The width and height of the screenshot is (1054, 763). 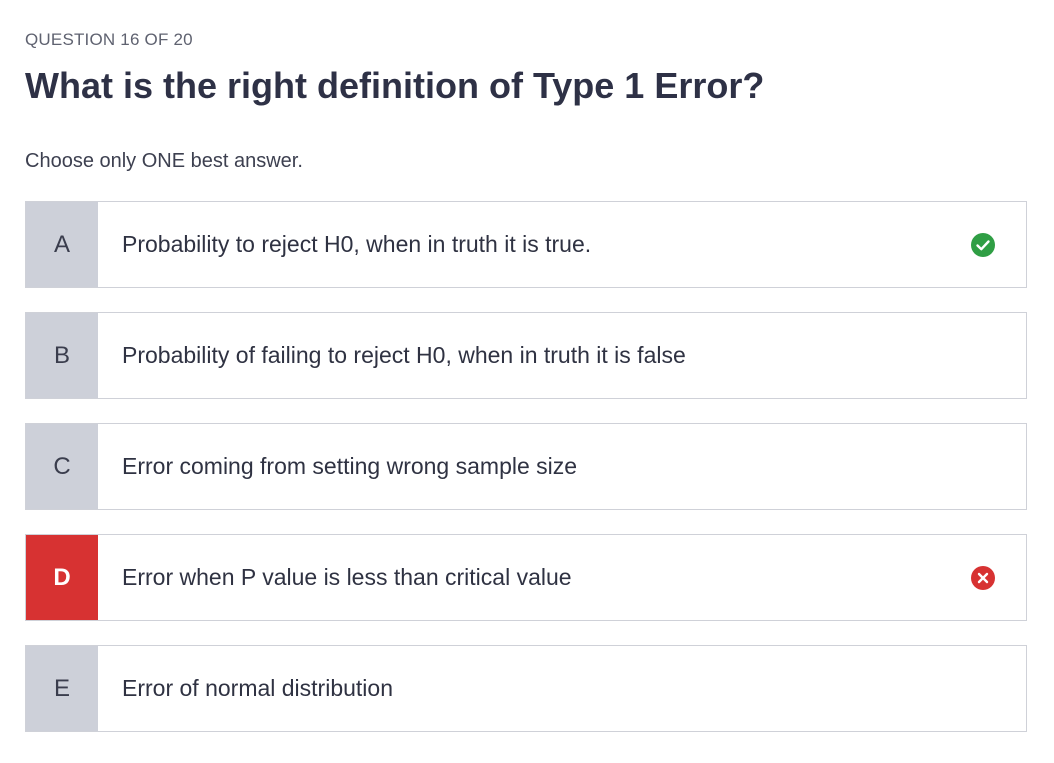 I want to click on answer-option-e: E Error of normal distribution, so click(x=526, y=688).